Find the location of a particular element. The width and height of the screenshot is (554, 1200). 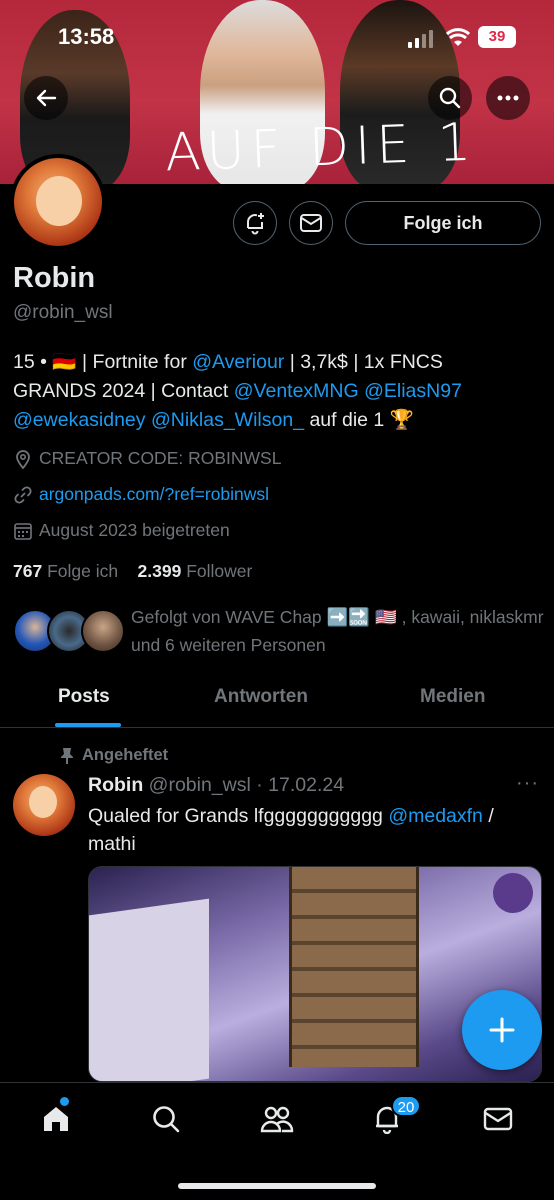

back-button is located at coordinates (46, 98).